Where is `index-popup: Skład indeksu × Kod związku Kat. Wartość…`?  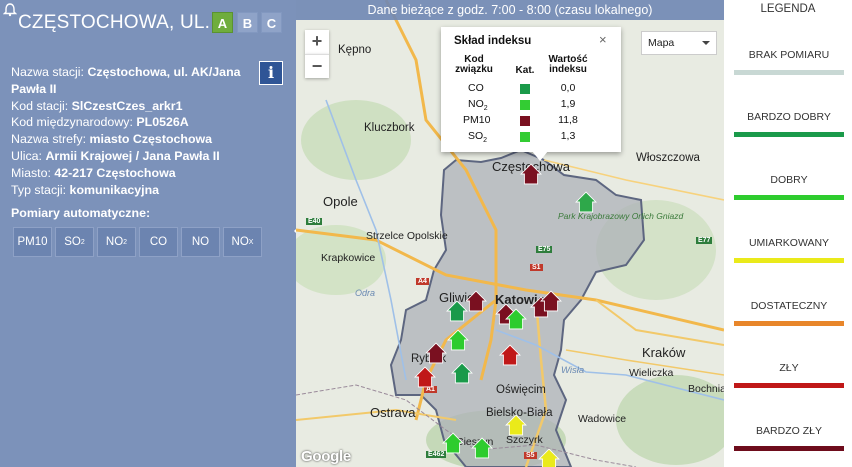 index-popup: Skład indeksu × Kod związku Kat. Wartość… is located at coordinates (531, 89).